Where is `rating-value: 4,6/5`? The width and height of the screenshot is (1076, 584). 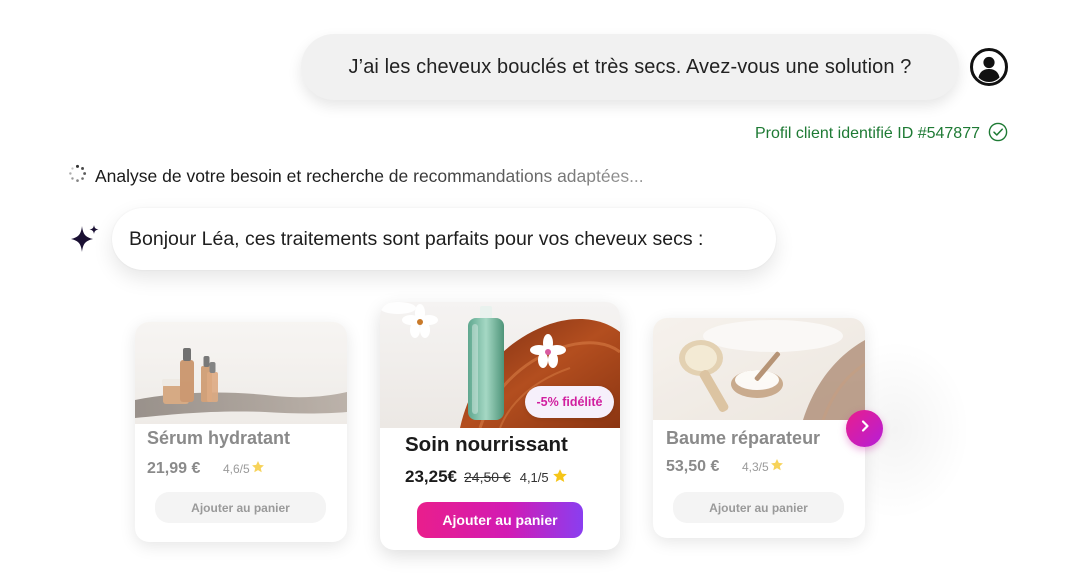
rating-value: 4,6/5 is located at coordinates (236, 468).